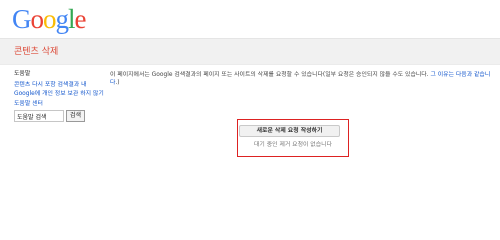 This screenshot has width=500, height=240. I want to click on create-removal-request-button: 새로운 삭제 요청 작성하기, so click(289, 131).